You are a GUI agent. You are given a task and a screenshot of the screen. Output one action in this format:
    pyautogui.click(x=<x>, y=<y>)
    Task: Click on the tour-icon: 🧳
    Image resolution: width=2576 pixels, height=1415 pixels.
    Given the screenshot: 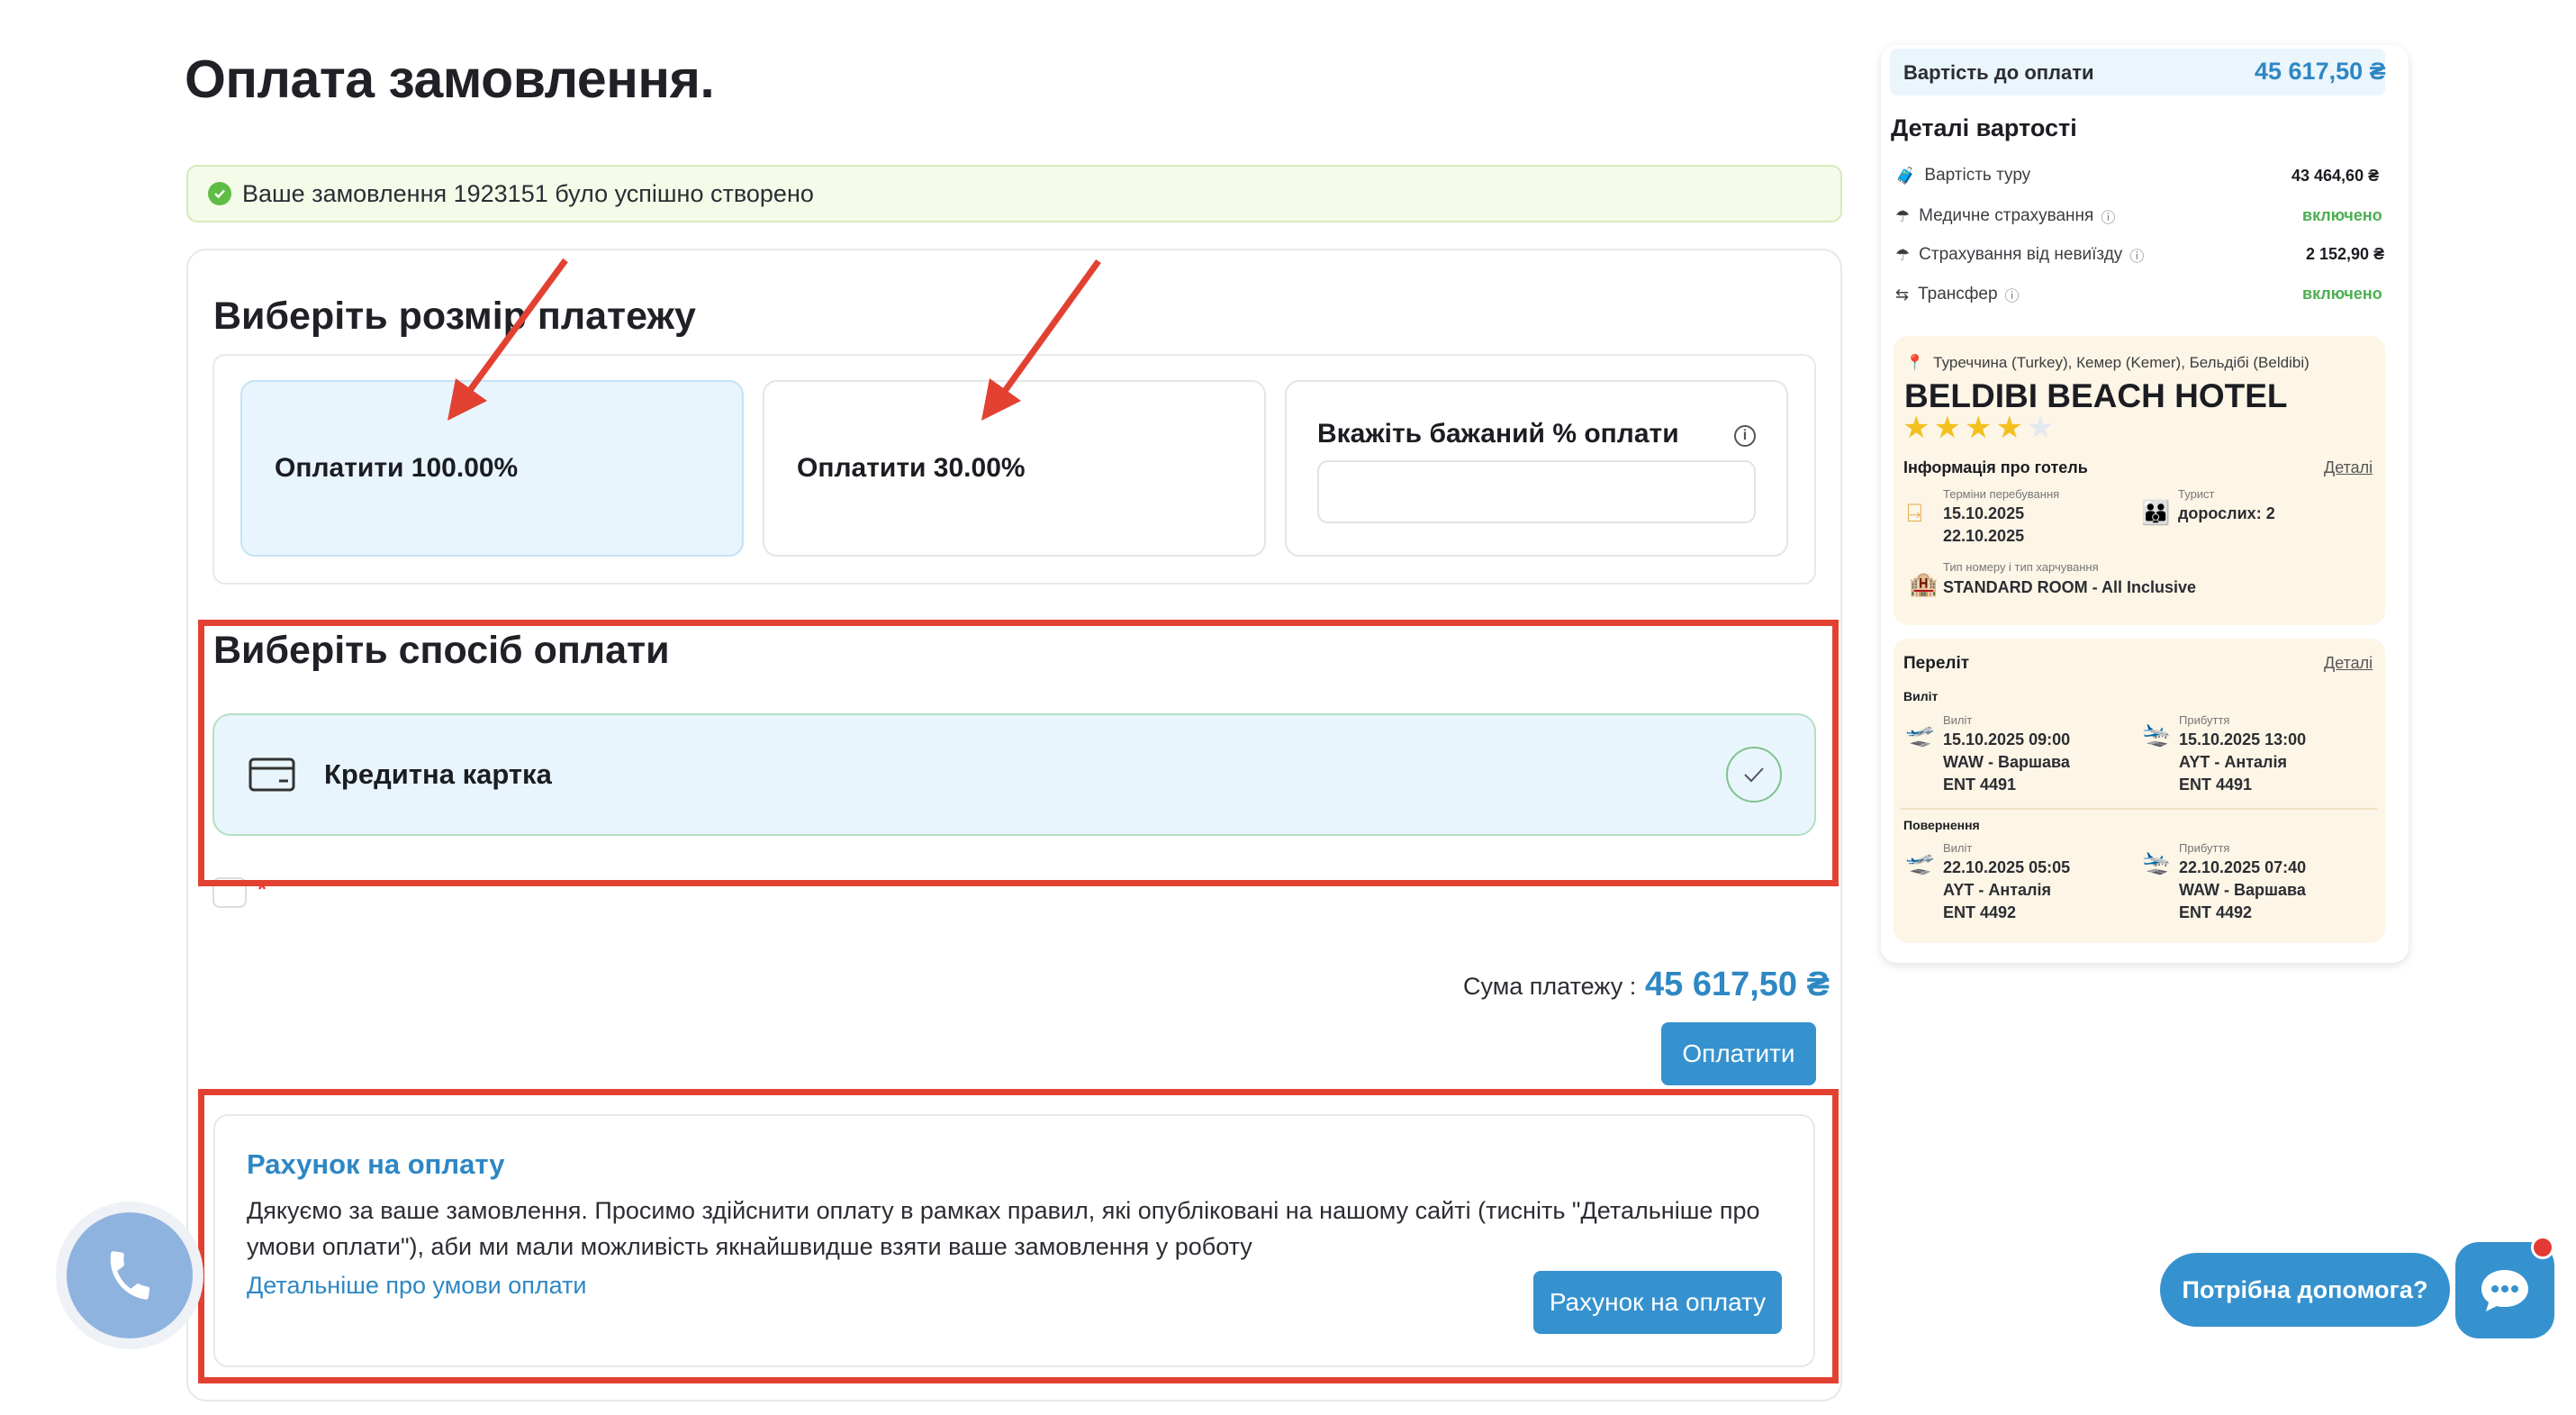 What is the action you would take?
    pyautogui.click(x=1905, y=175)
    